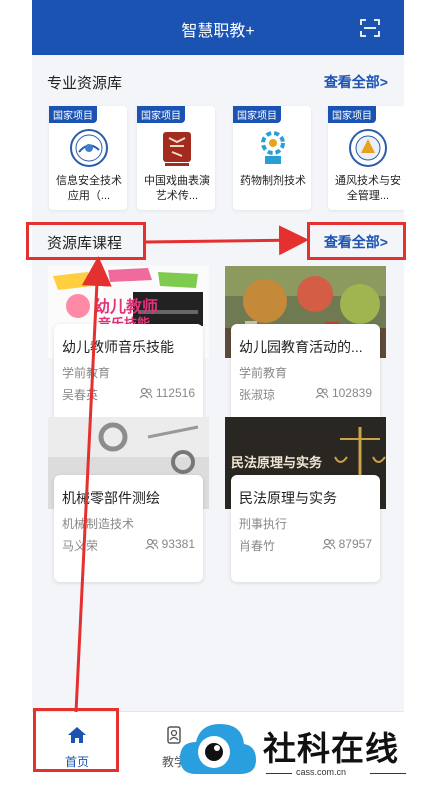 The width and height of the screenshot is (427, 789). I want to click on course-name: 民法原理与实务, so click(288, 498).